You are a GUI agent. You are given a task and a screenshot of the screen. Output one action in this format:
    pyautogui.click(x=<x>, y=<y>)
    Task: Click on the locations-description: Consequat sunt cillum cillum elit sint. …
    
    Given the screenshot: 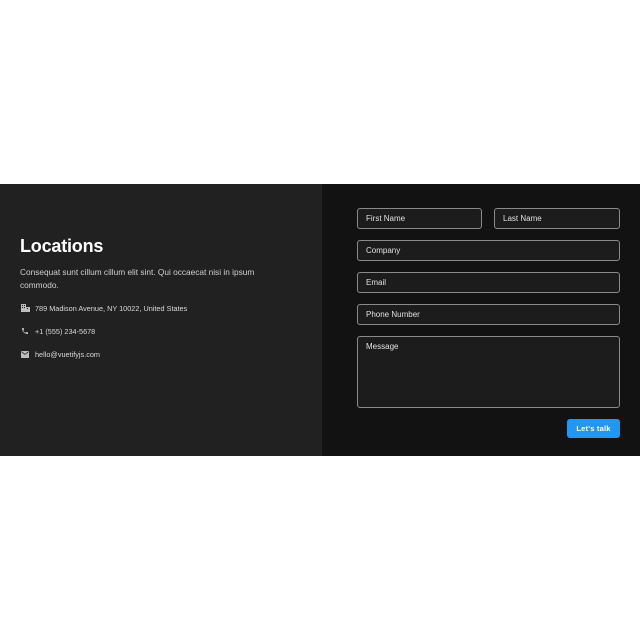 What is the action you would take?
    pyautogui.click(x=137, y=278)
    